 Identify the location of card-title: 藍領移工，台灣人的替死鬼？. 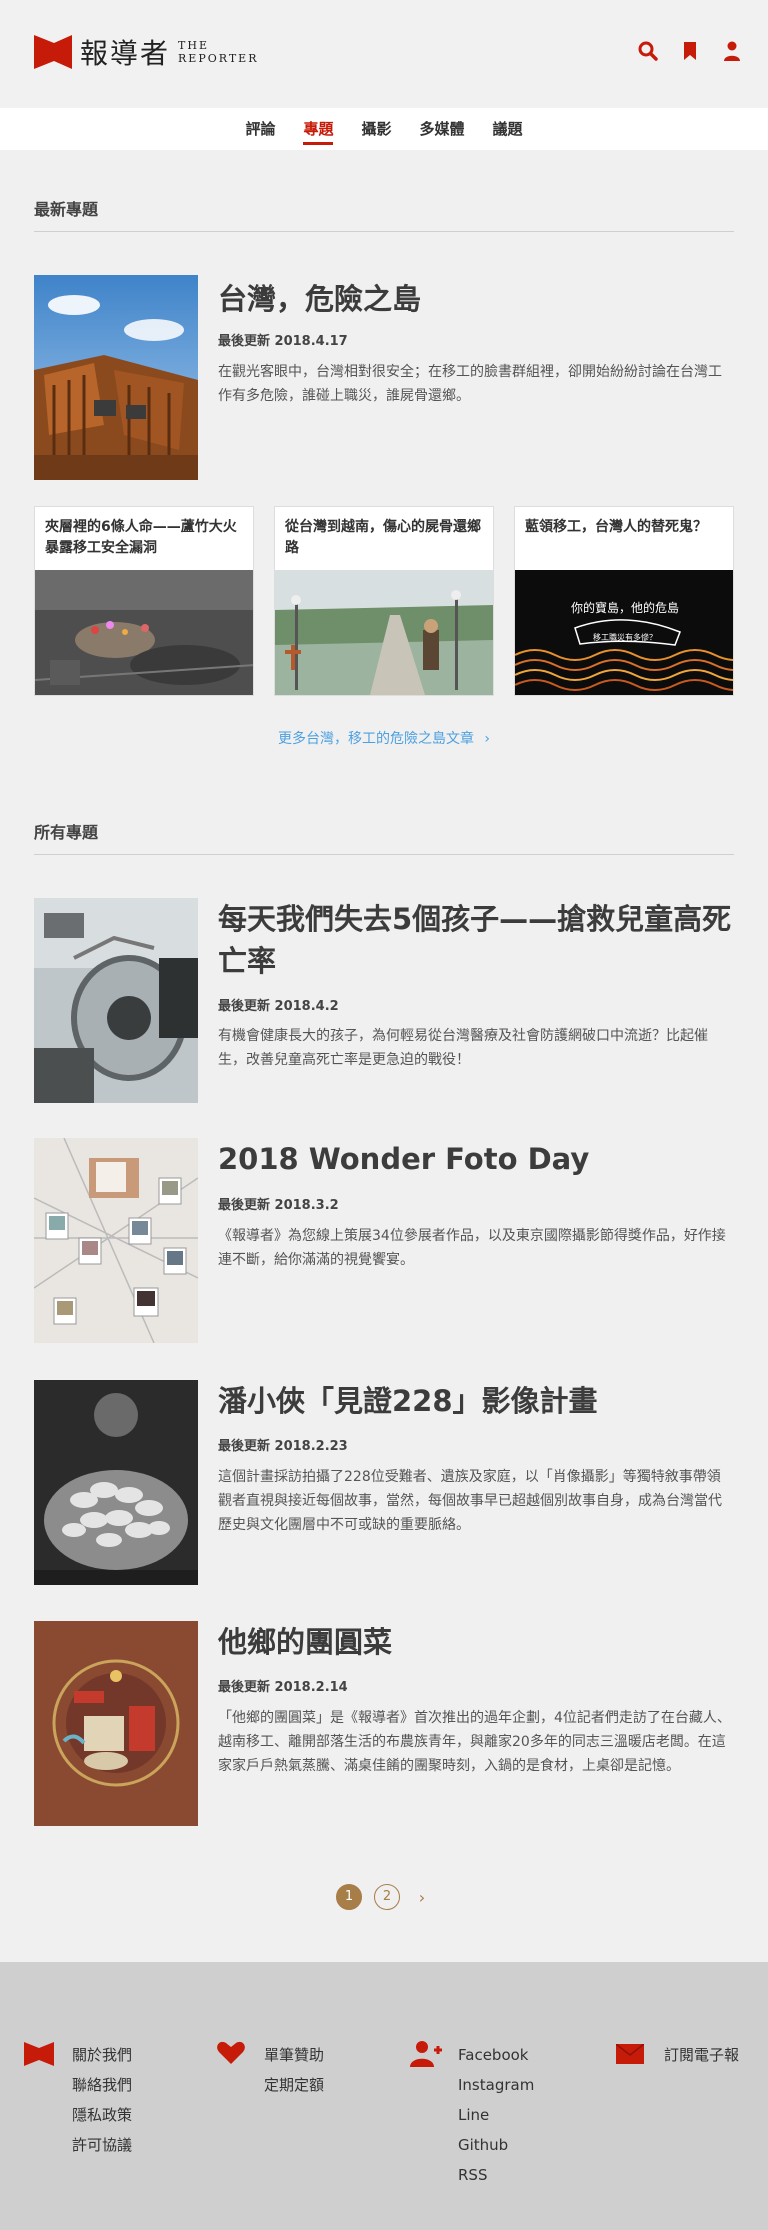
(616, 527).